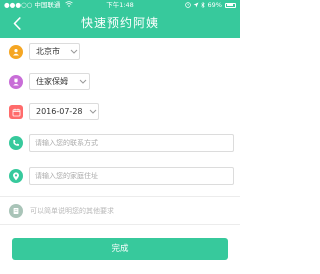 Image resolution: width=320 pixels, height=274 pixels. I want to click on address-placeholder: 请输入您的家庭住址, so click(66, 176).